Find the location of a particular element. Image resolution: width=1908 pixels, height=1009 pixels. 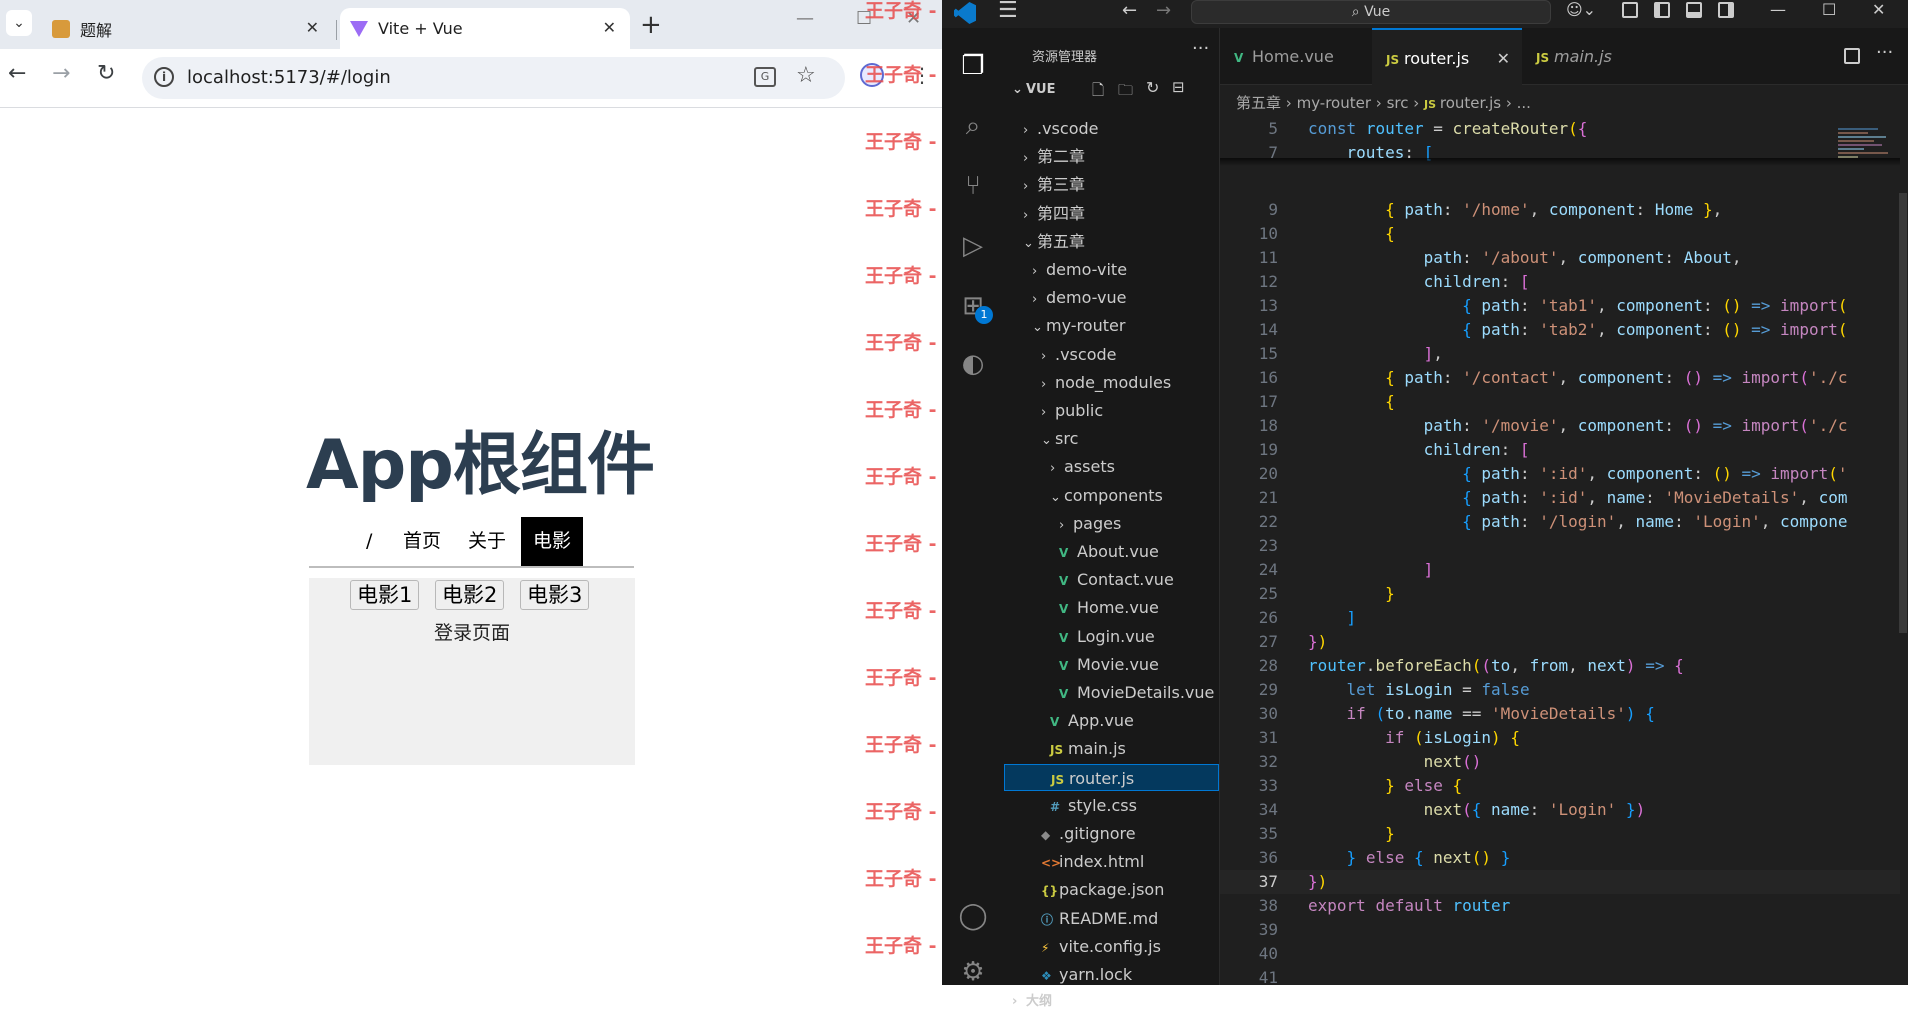

tree-file: V Login.vue is located at coordinates (1111, 636).